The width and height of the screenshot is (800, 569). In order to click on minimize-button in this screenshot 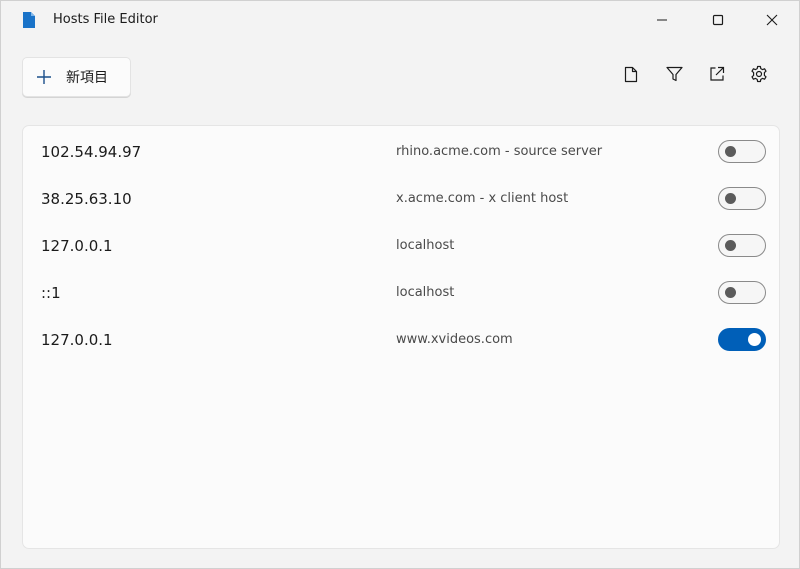, I will do `click(662, 20)`.